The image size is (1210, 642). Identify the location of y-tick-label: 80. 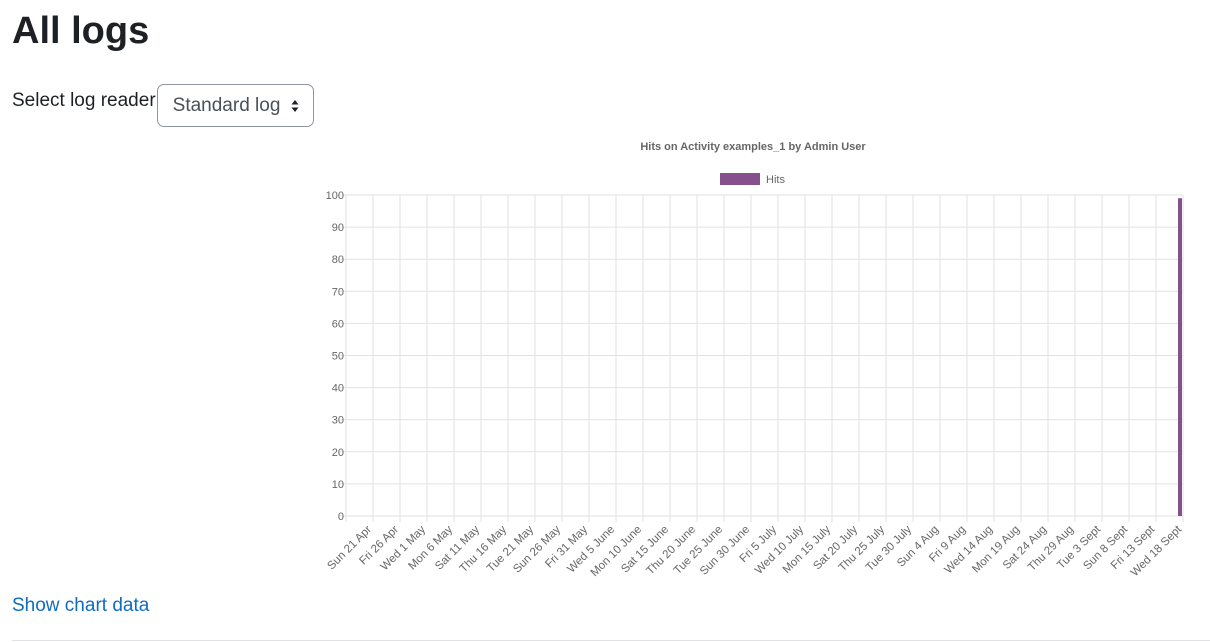
(338, 260).